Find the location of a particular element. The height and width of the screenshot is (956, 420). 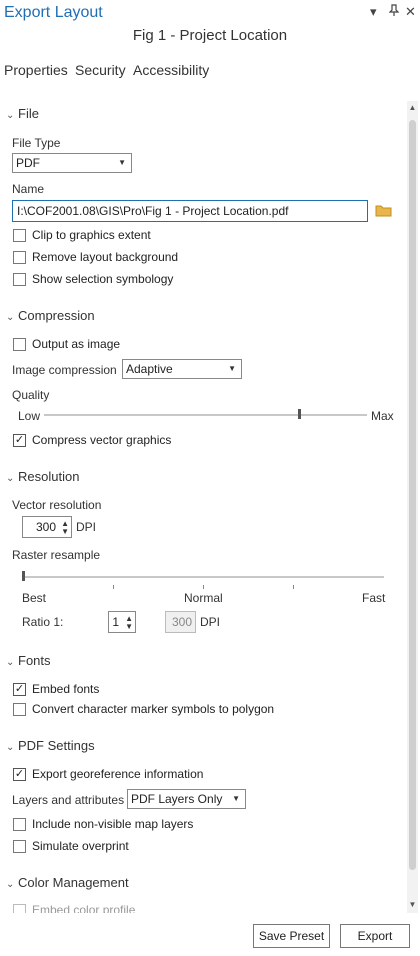

raster-resample-thumb is located at coordinates (23, 576).